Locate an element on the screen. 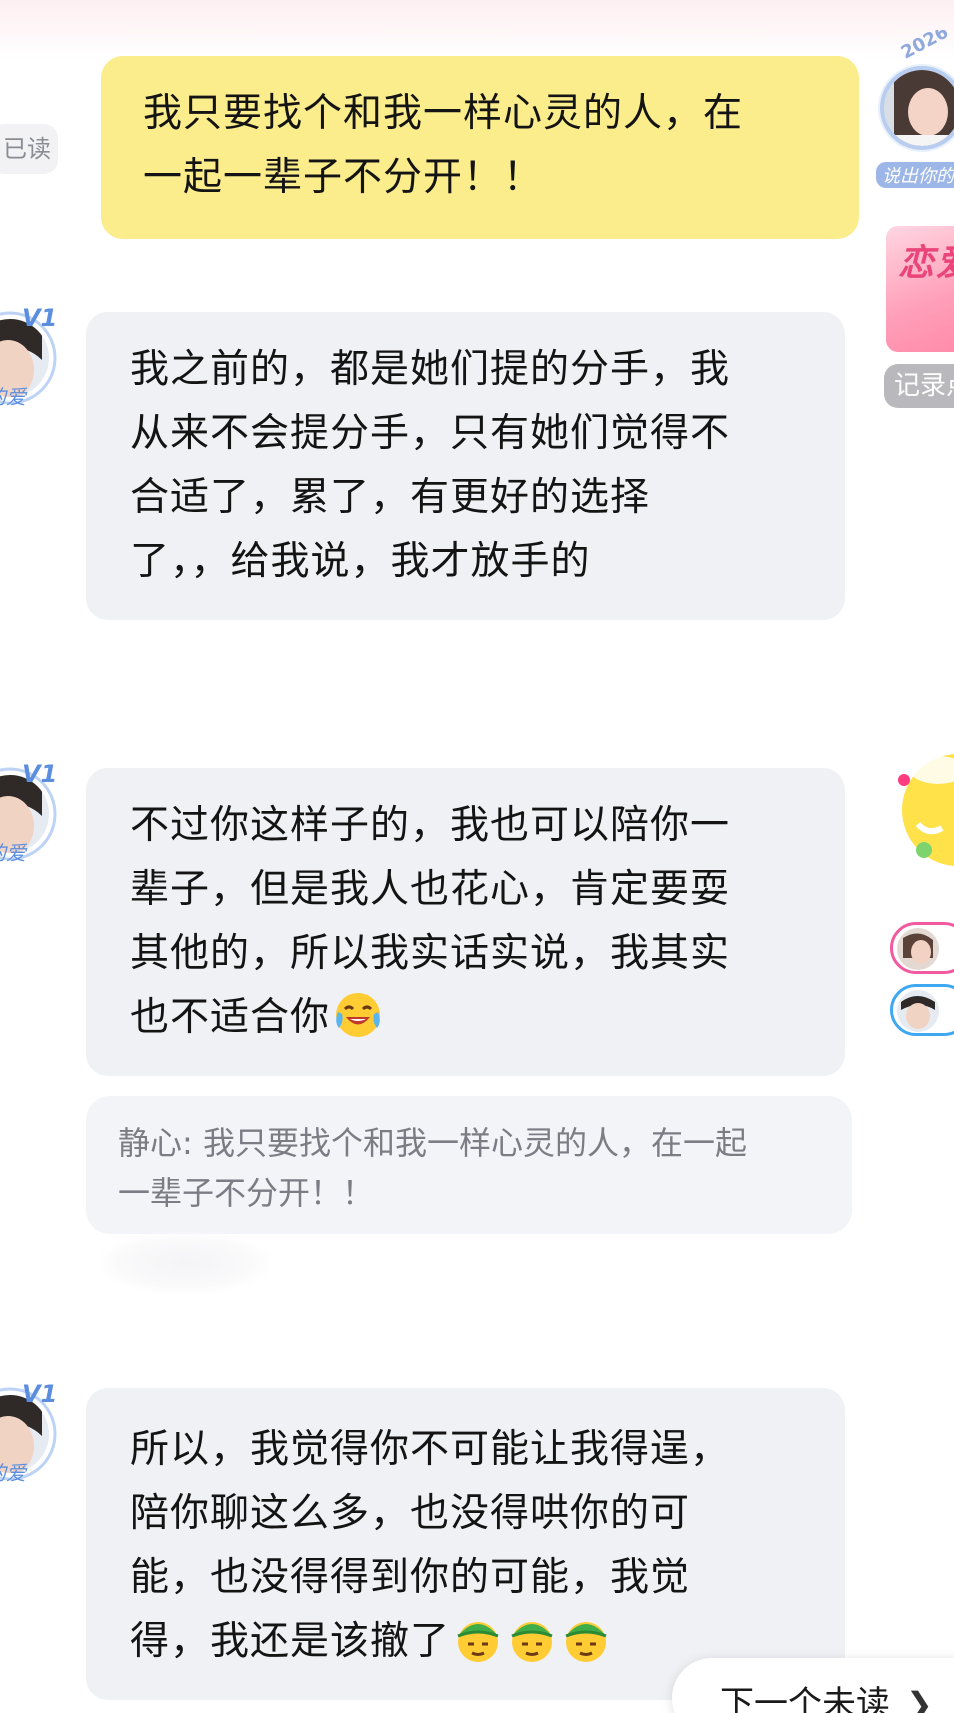 This screenshot has width=954, height=1713. message-line: 我之前的，都是她们提的分手，我 is located at coordinates (430, 369).